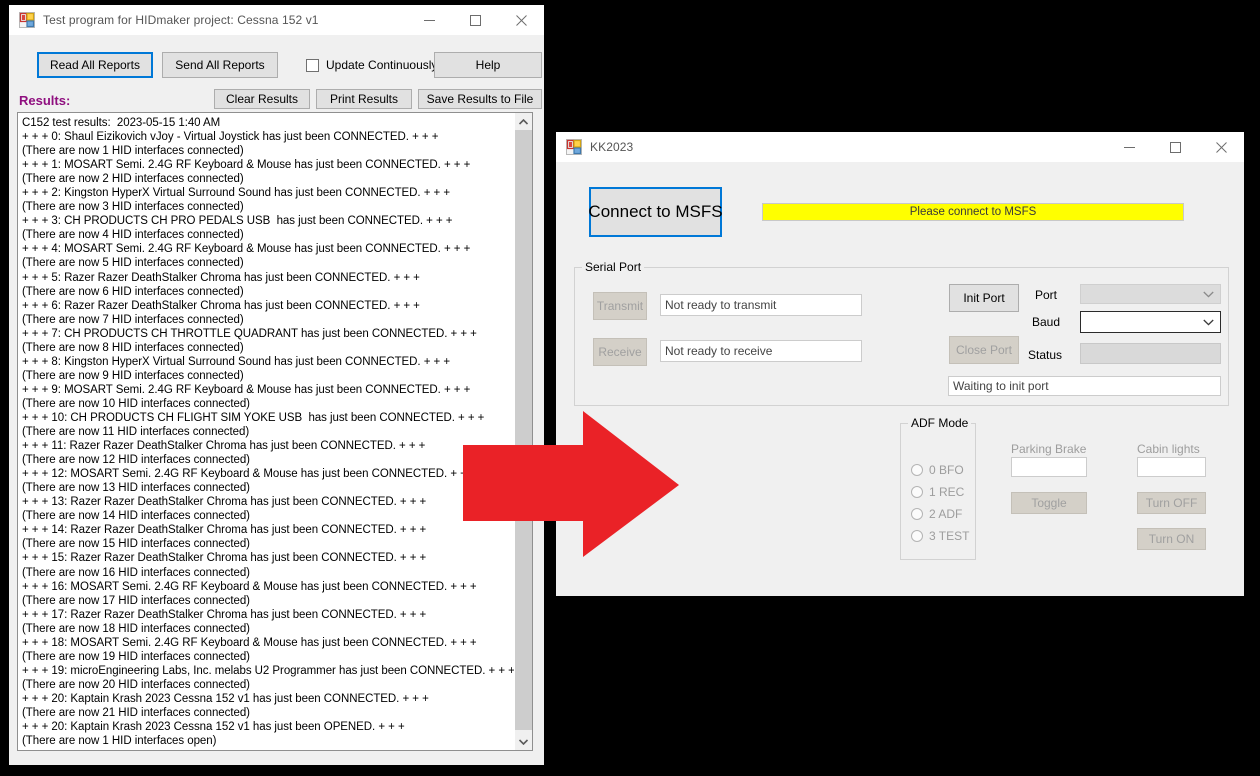  What do you see at coordinates (220, 65) in the screenshot?
I see `send-all-reports-button: Send All Reports` at bounding box center [220, 65].